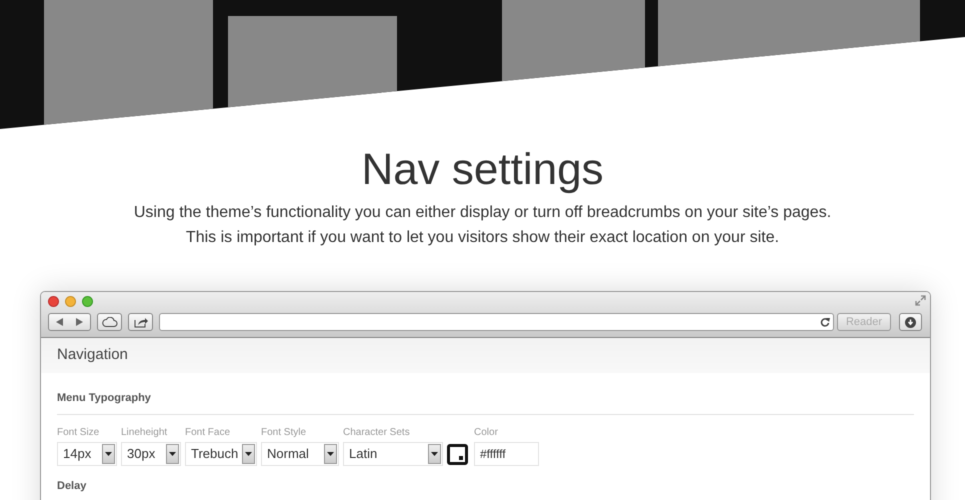  I want to click on cloud-icon, so click(110, 322).